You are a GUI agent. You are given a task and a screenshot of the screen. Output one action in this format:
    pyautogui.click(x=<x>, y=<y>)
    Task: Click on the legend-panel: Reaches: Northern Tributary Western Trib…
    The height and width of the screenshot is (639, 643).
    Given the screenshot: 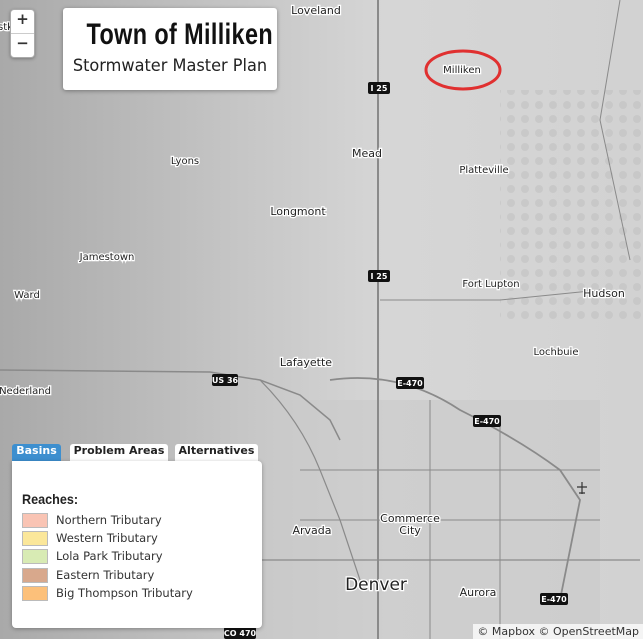 What is the action you would take?
    pyautogui.click(x=137, y=544)
    